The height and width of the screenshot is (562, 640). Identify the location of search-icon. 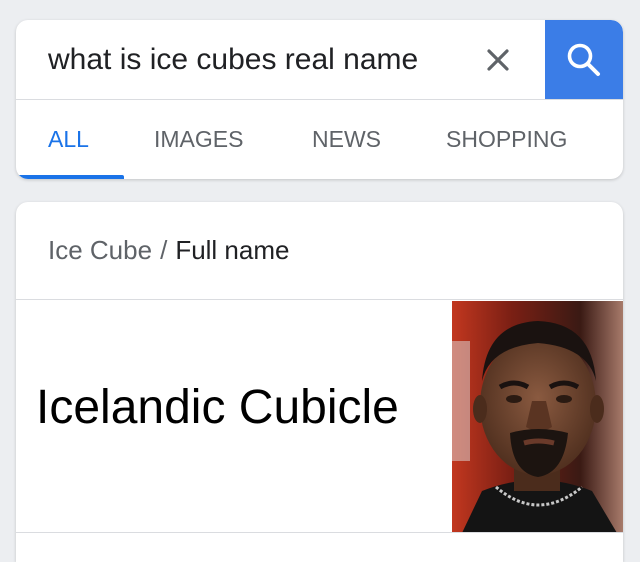
(583, 59).